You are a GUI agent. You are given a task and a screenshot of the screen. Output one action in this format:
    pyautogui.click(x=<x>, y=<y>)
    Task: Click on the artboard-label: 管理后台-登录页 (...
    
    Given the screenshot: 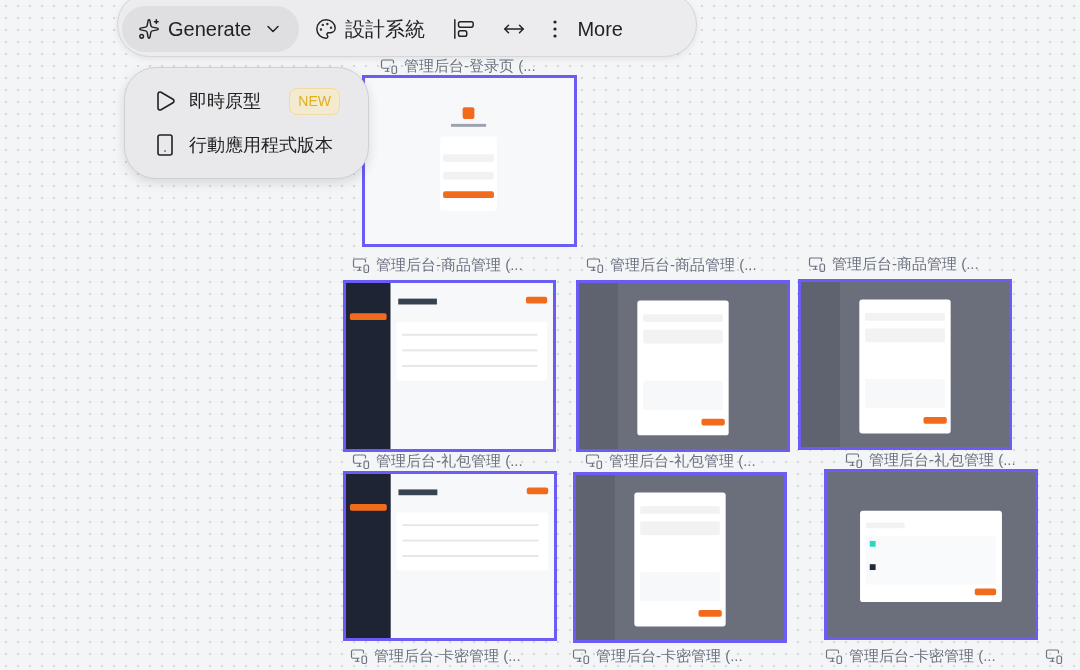 What is the action you would take?
    pyautogui.click(x=470, y=66)
    